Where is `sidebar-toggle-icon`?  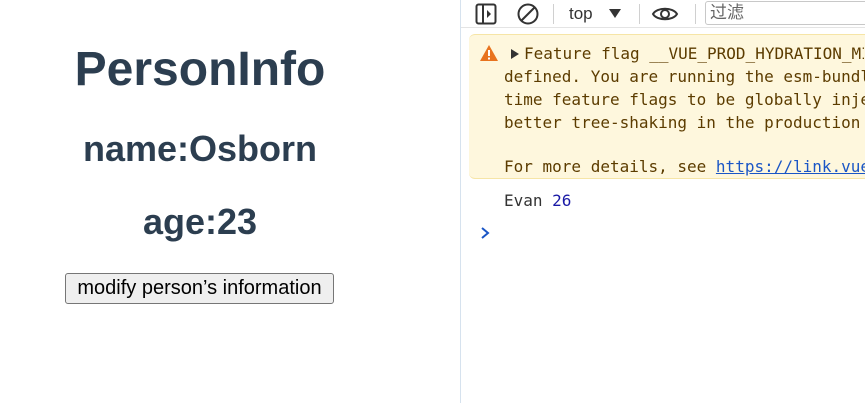
sidebar-toggle-icon is located at coordinates (486, 14).